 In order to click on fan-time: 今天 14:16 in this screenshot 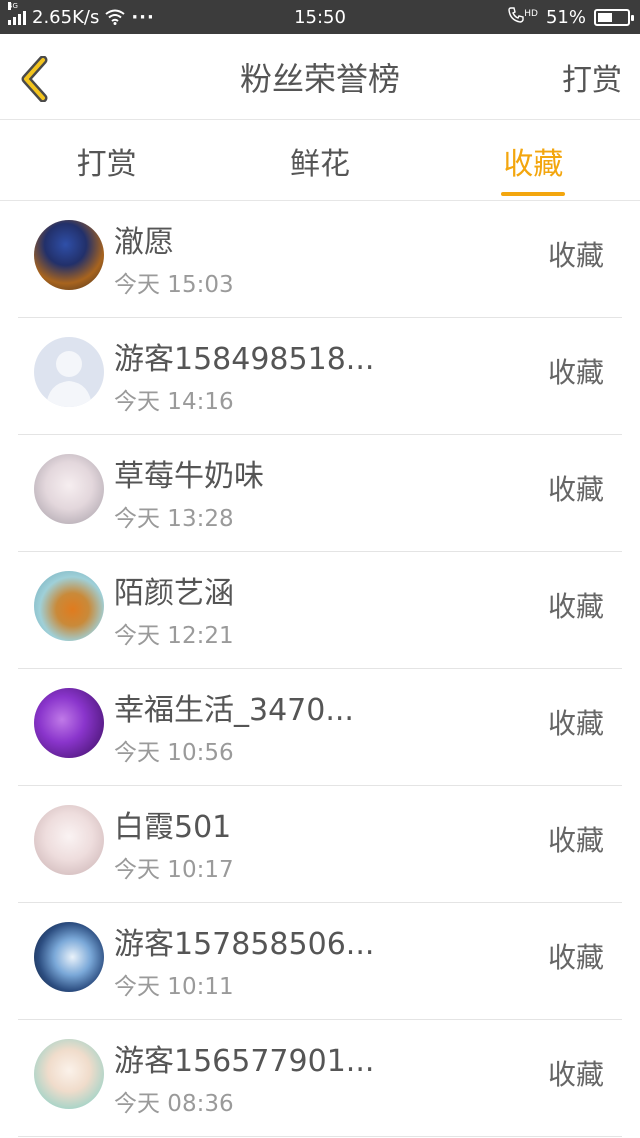, I will do `click(174, 402)`.